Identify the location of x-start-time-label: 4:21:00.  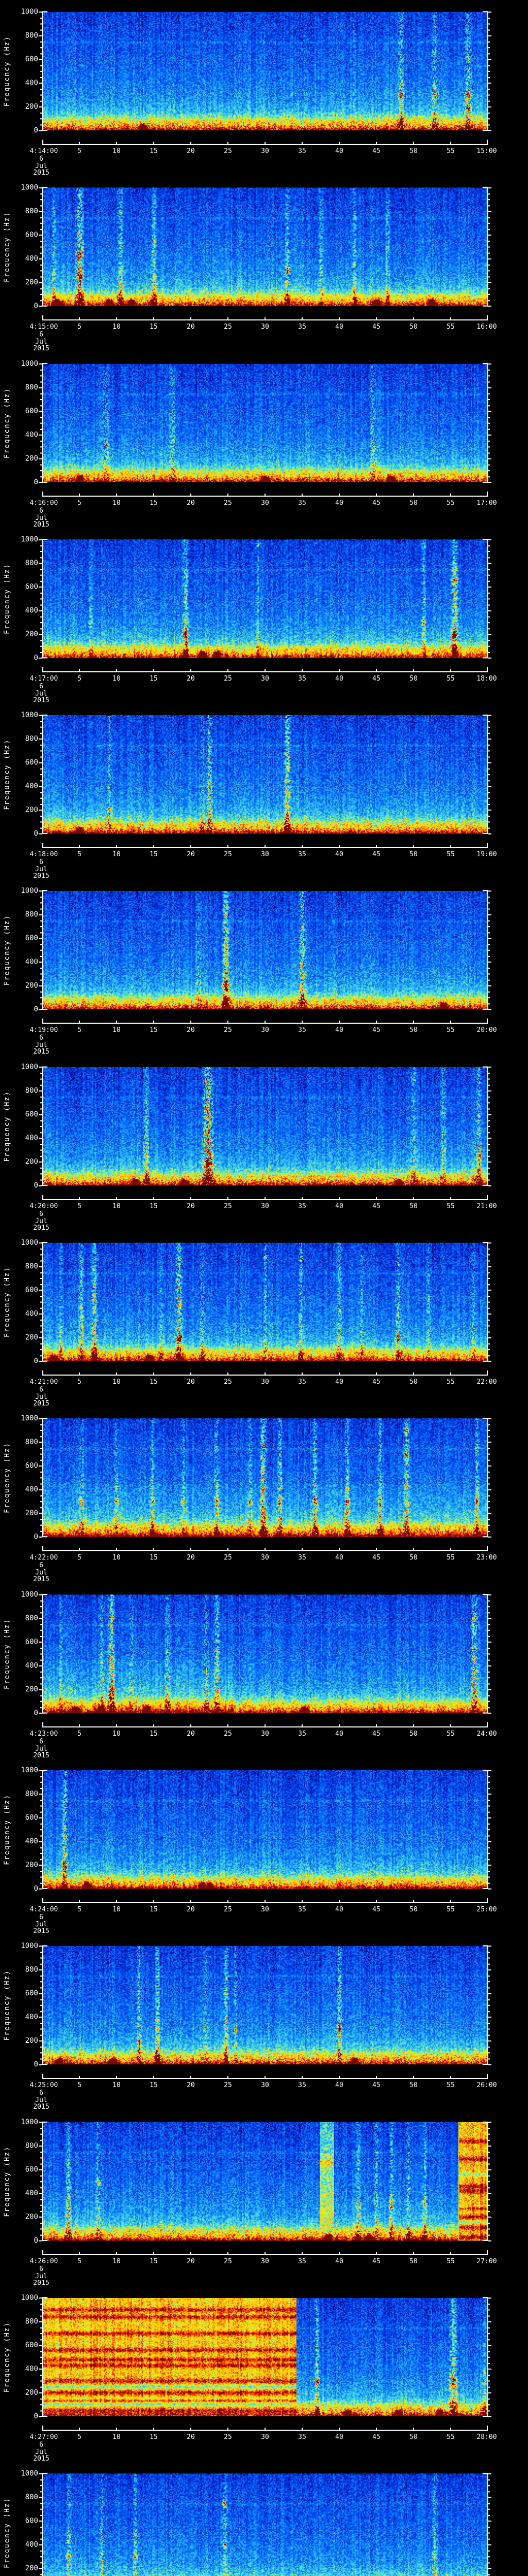
(43, 1382).